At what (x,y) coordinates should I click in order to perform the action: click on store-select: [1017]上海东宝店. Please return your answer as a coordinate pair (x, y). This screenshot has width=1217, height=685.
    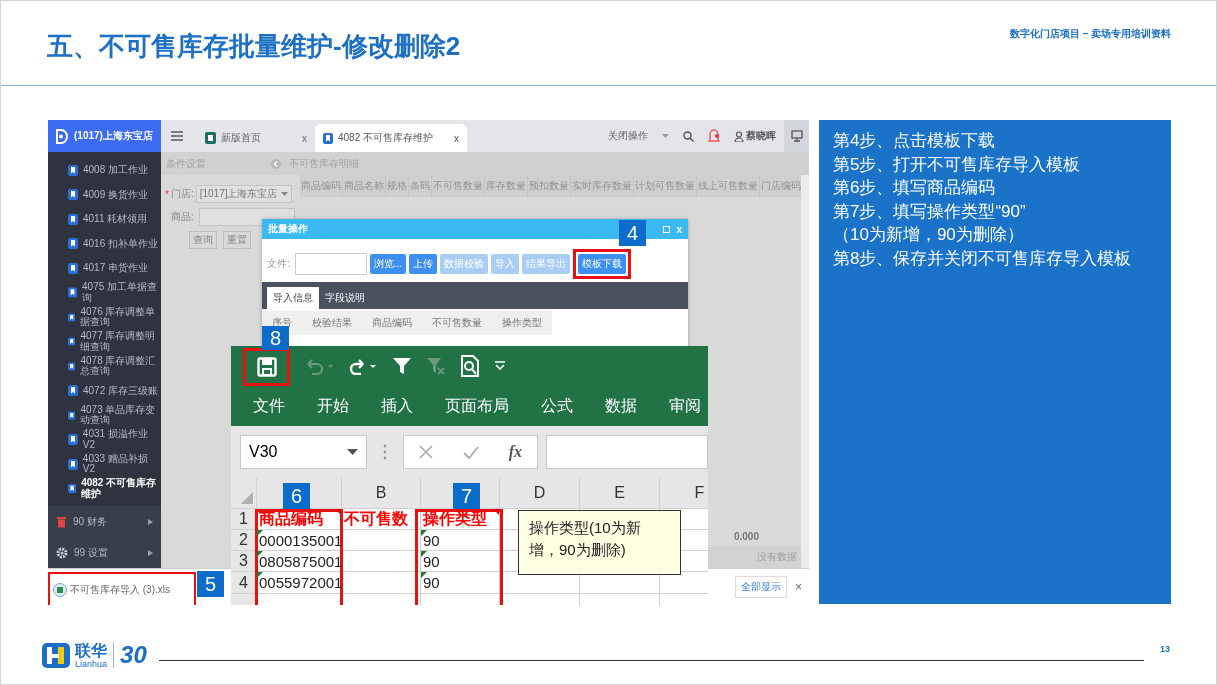
    Looking at the image, I should click on (243, 194).